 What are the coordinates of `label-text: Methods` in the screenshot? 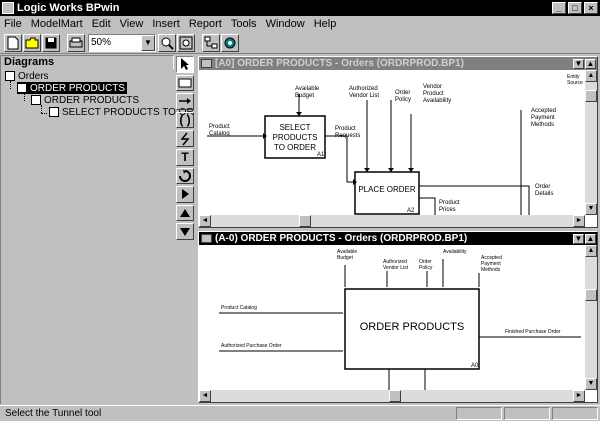 It's located at (491, 270).